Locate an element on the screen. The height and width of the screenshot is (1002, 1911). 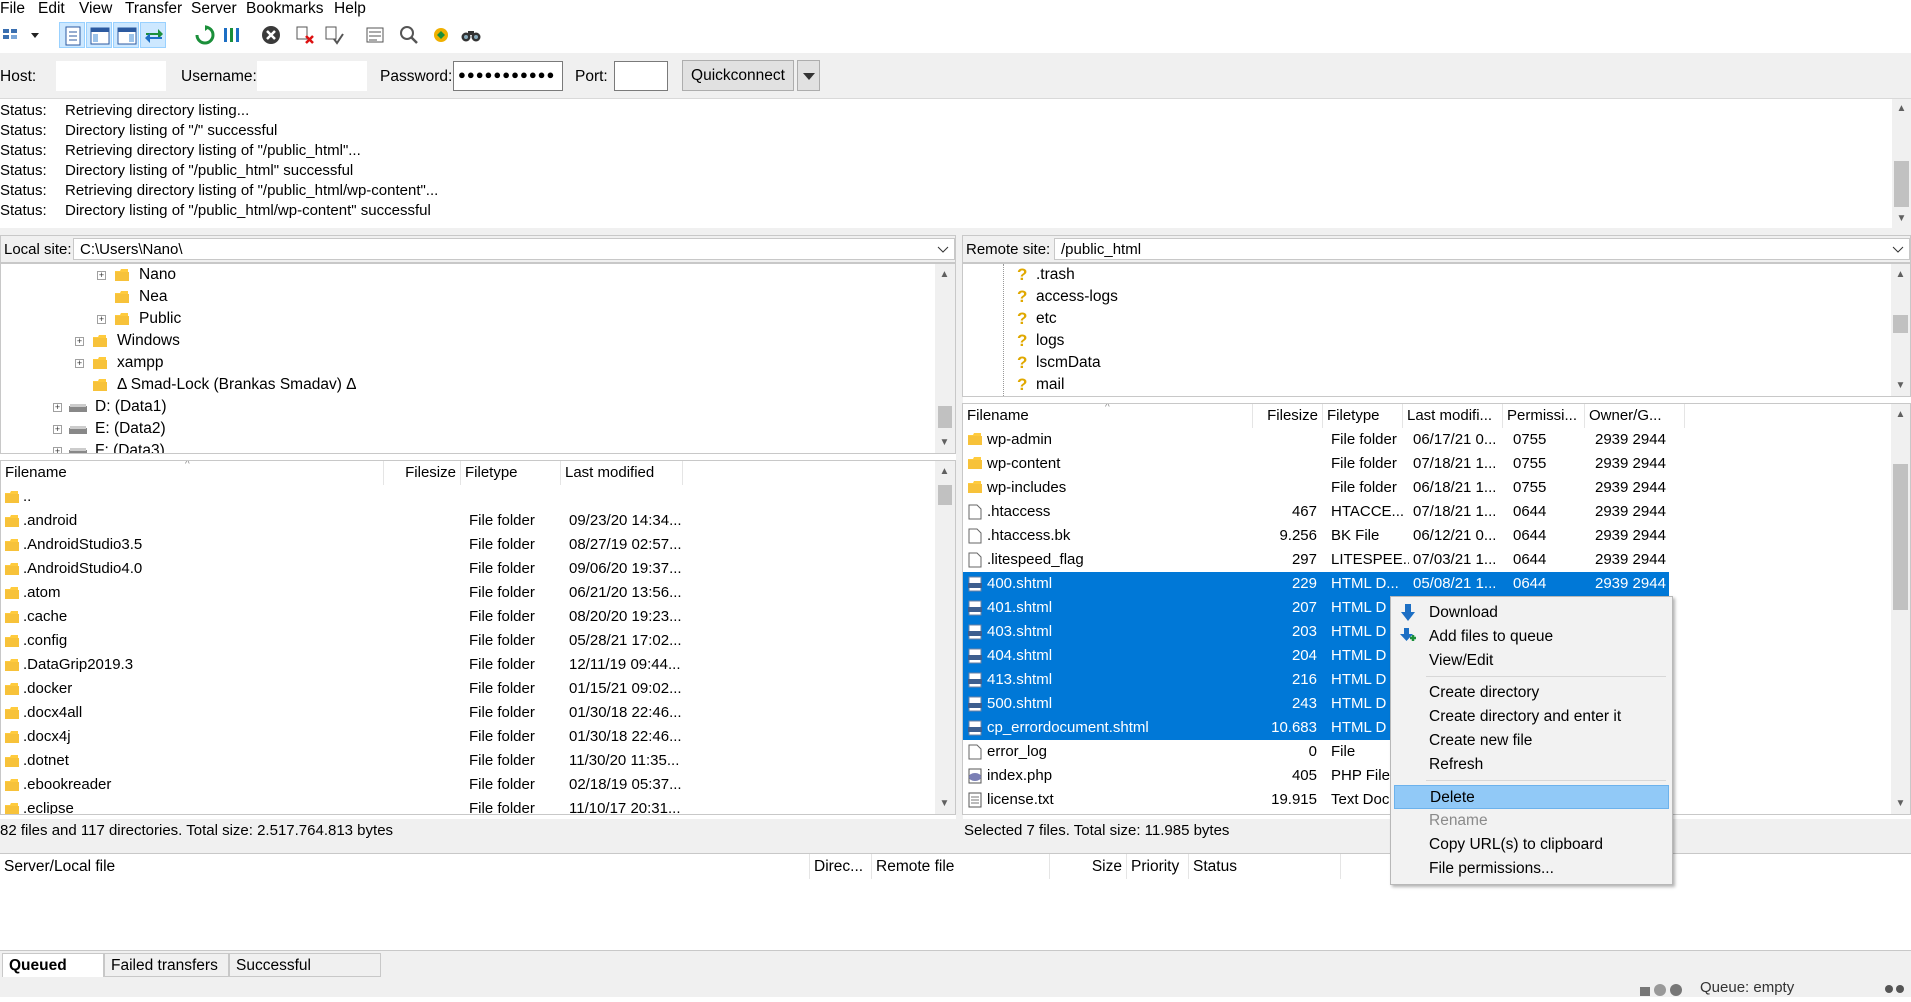
host-input is located at coordinates (111, 76).